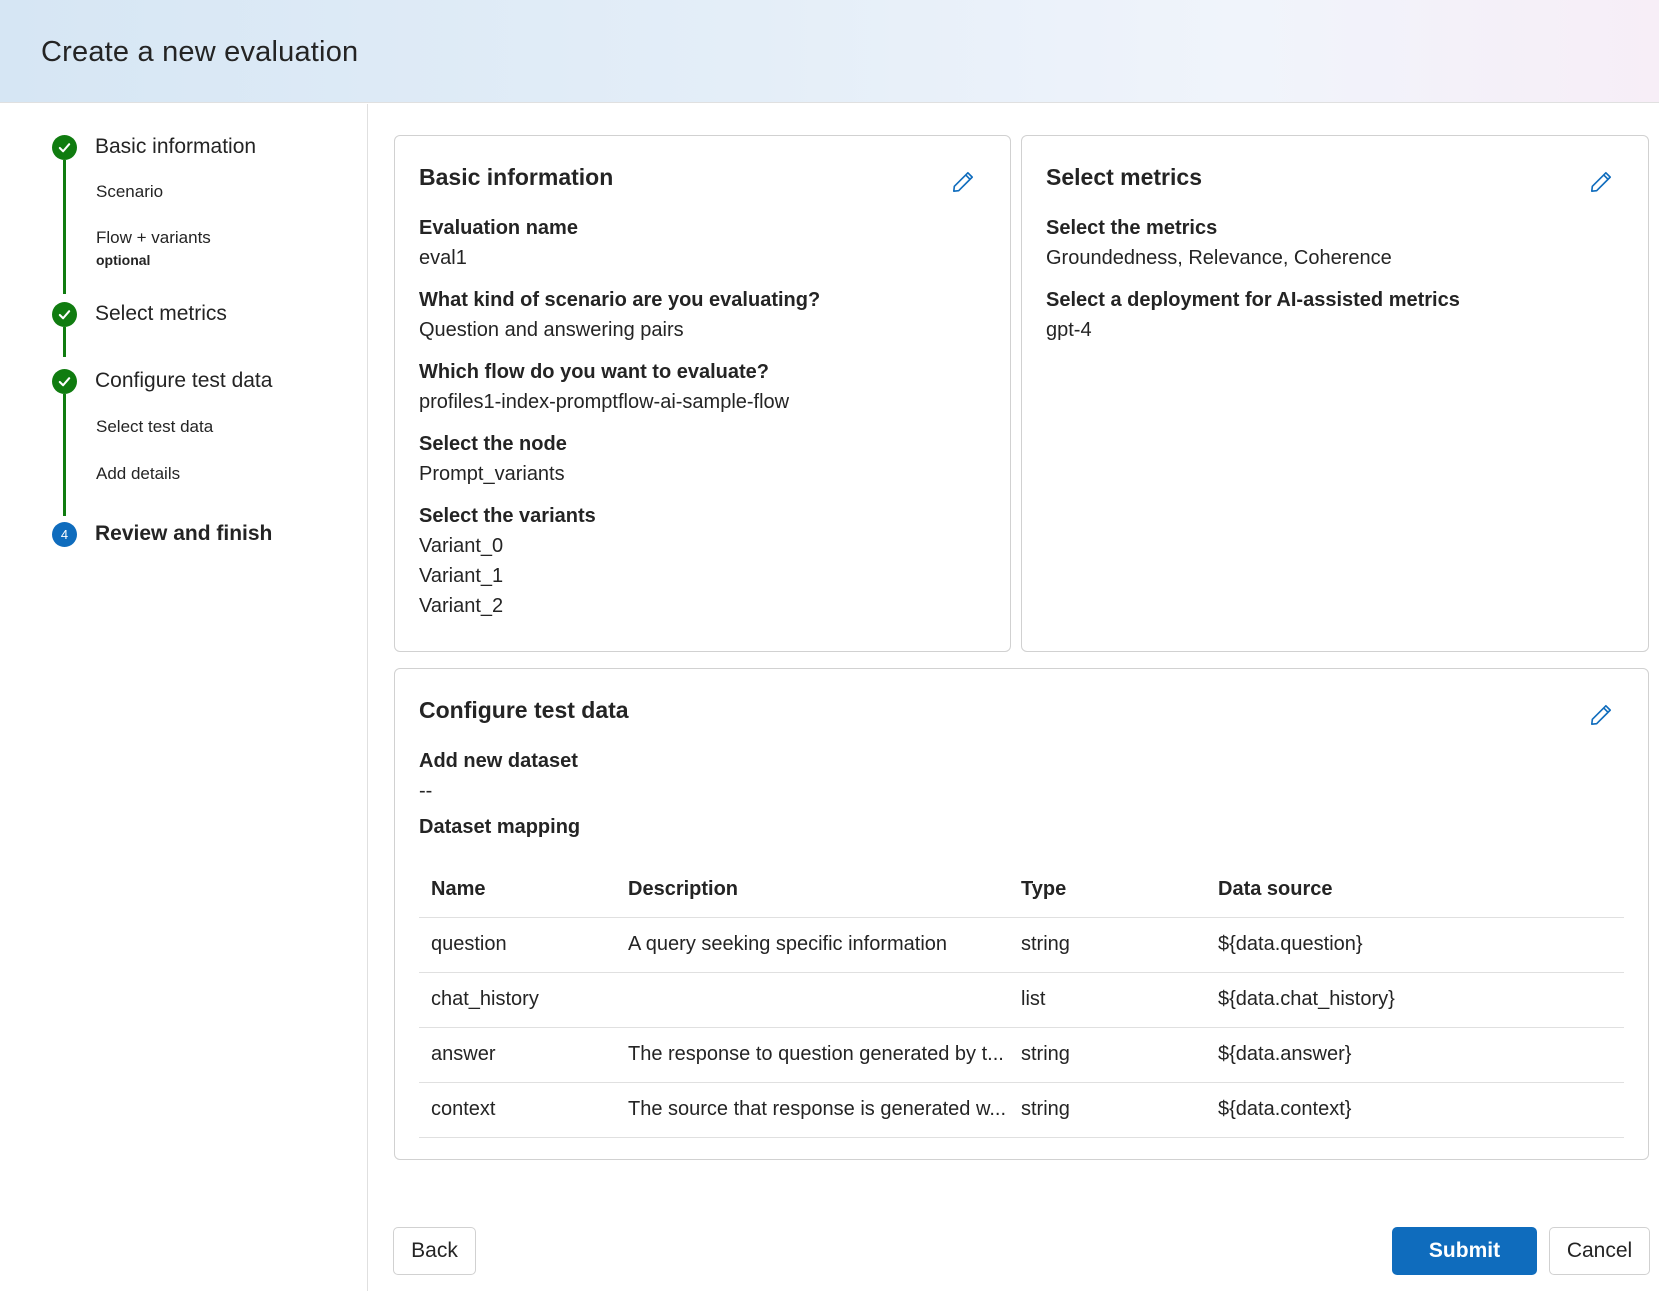 This screenshot has width=1659, height=1291. What do you see at coordinates (517, 1110) in the screenshot?
I see `cell-name: context` at bounding box center [517, 1110].